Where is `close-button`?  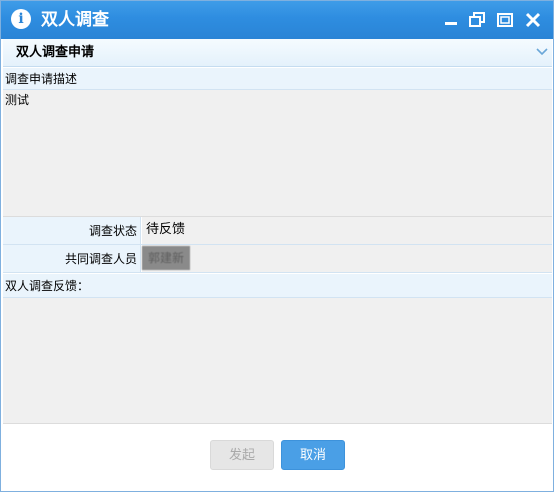
close-button is located at coordinates (533, 20).